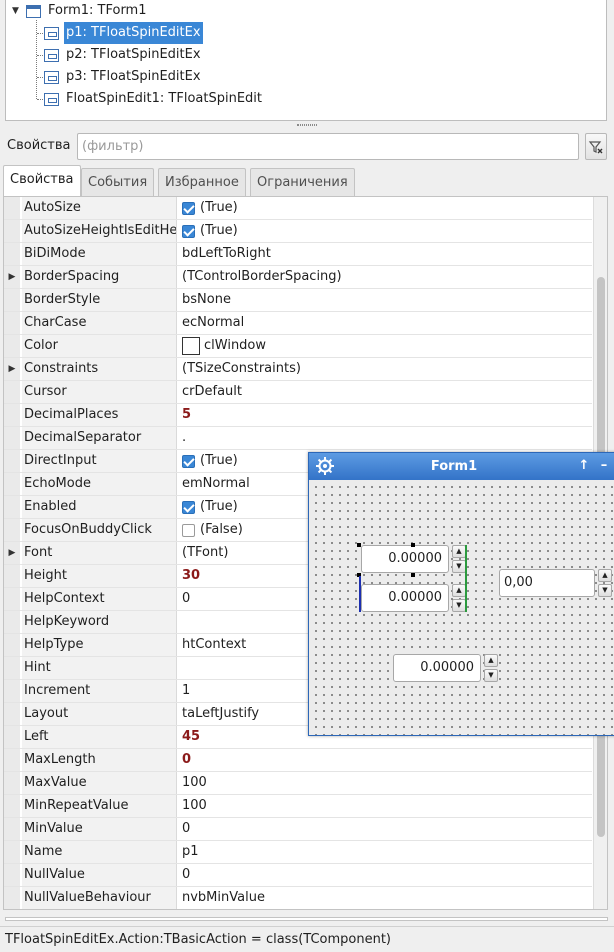 The width and height of the screenshot is (614, 952). I want to click on property-value: p1, so click(385, 852).